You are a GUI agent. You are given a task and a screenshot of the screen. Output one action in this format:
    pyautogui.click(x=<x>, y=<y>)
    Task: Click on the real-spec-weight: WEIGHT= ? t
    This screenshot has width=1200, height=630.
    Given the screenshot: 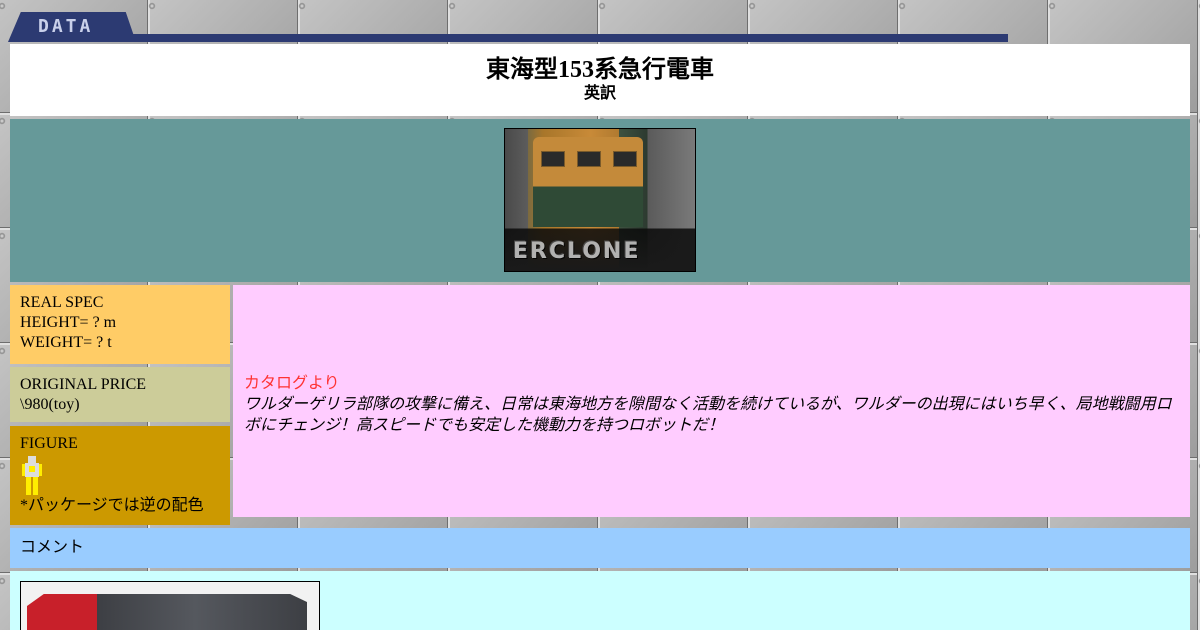 What is the action you would take?
    pyautogui.click(x=66, y=342)
    